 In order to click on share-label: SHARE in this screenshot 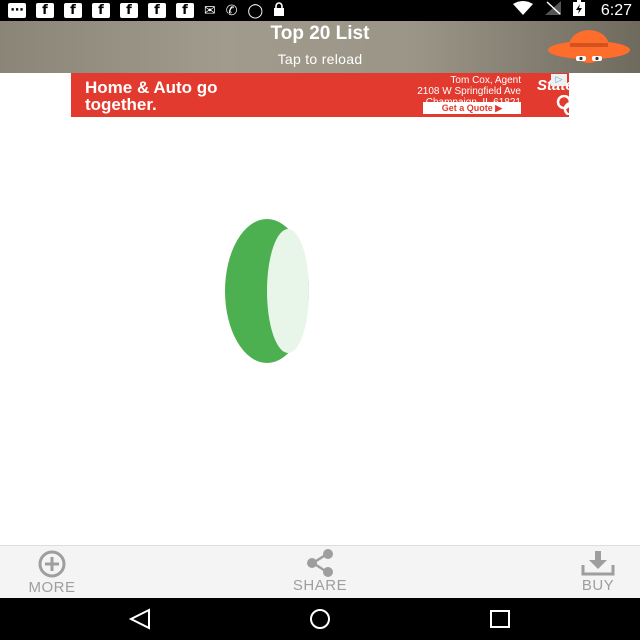, I will do `click(320, 585)`.